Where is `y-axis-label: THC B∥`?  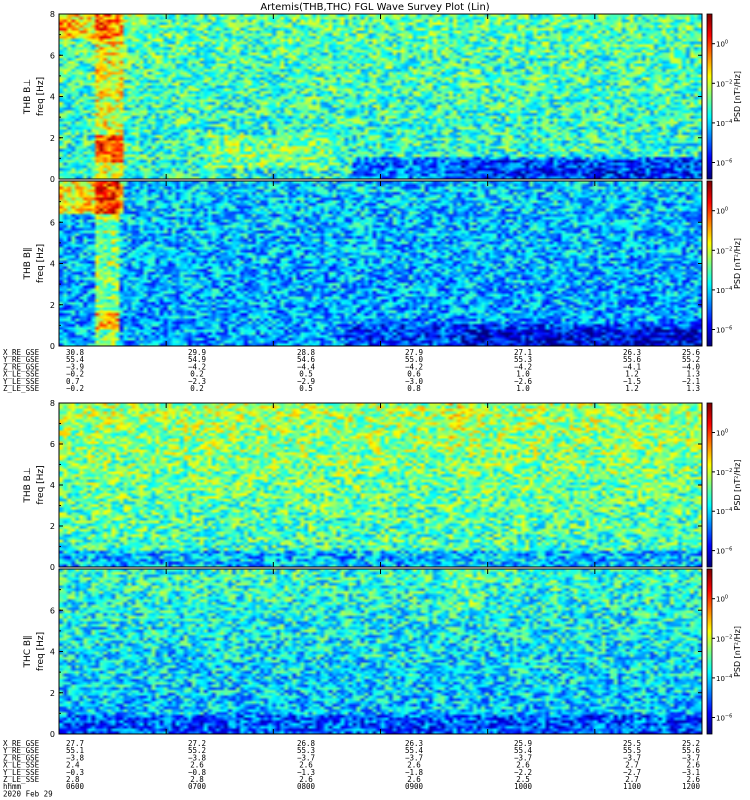
y-axis-label: THC B∥ is located at coordinates (28, 651).